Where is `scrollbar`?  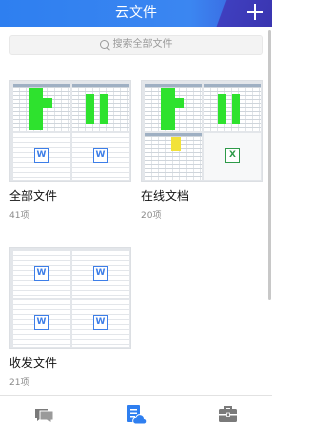
scrollbar is located at coordinates (269, 165).